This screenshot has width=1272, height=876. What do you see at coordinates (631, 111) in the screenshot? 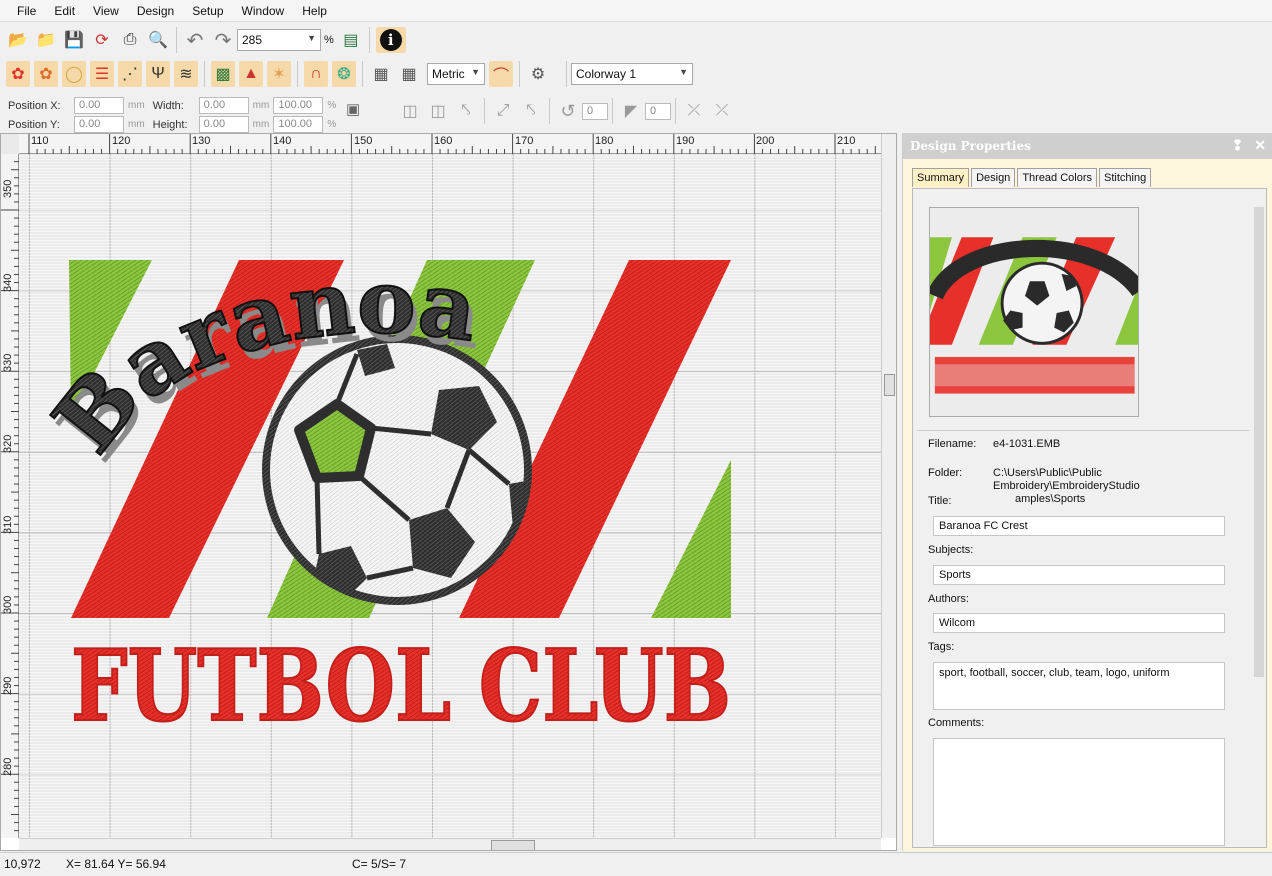
I see `skew-icon: ◤` at bounding box center [631, 111].